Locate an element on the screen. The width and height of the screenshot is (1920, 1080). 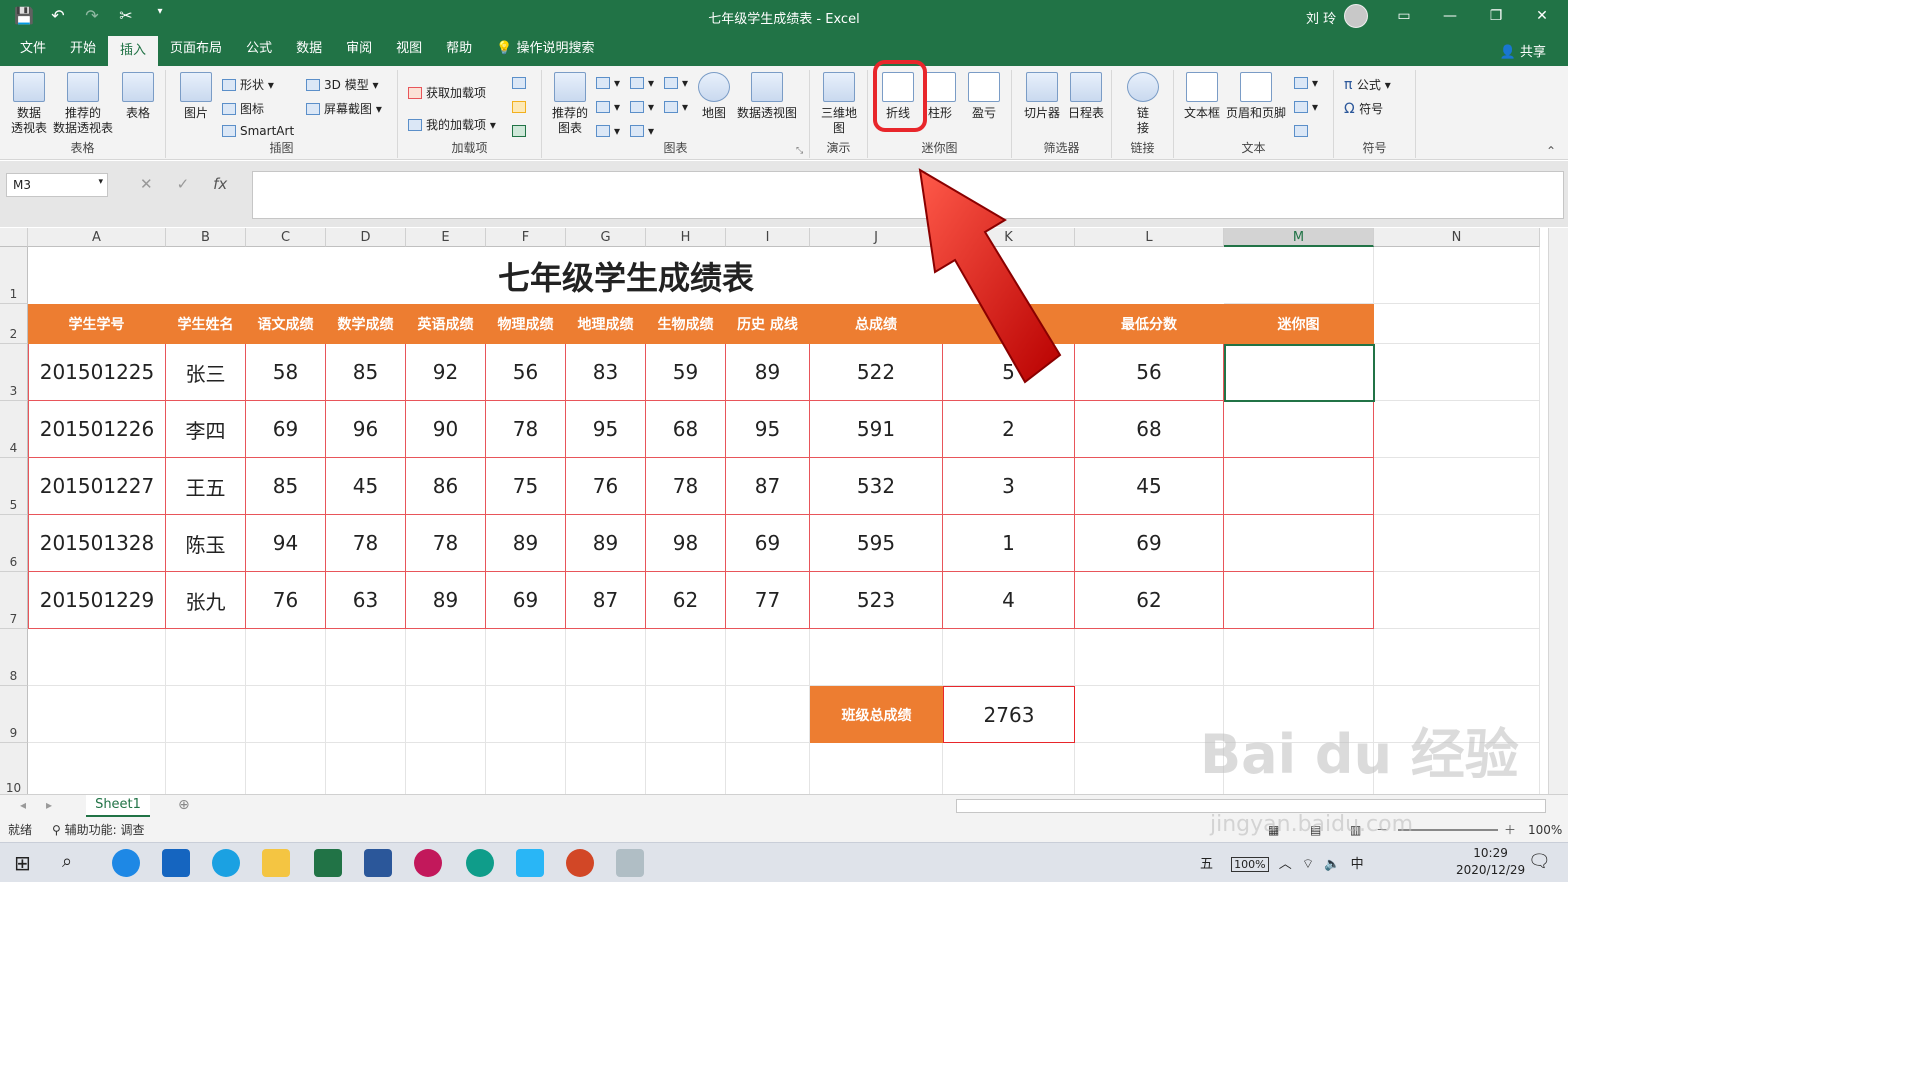
row-header-4: 4 is located at coordinates (14, 429).